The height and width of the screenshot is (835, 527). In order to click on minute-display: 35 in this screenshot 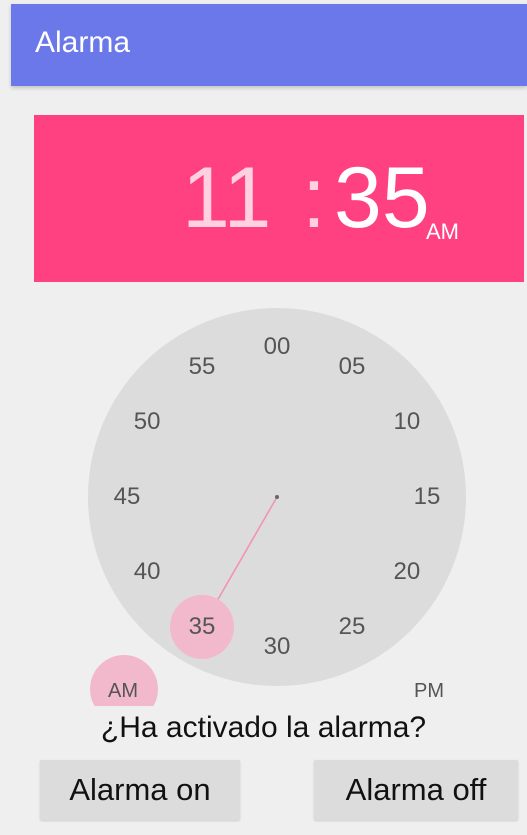, I will do `click(382, 198)`.